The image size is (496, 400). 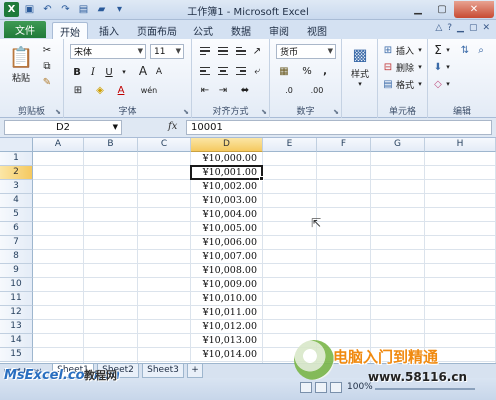 I want to click on decrease-indent-icon: ⇤, so click(x=205, y=90).